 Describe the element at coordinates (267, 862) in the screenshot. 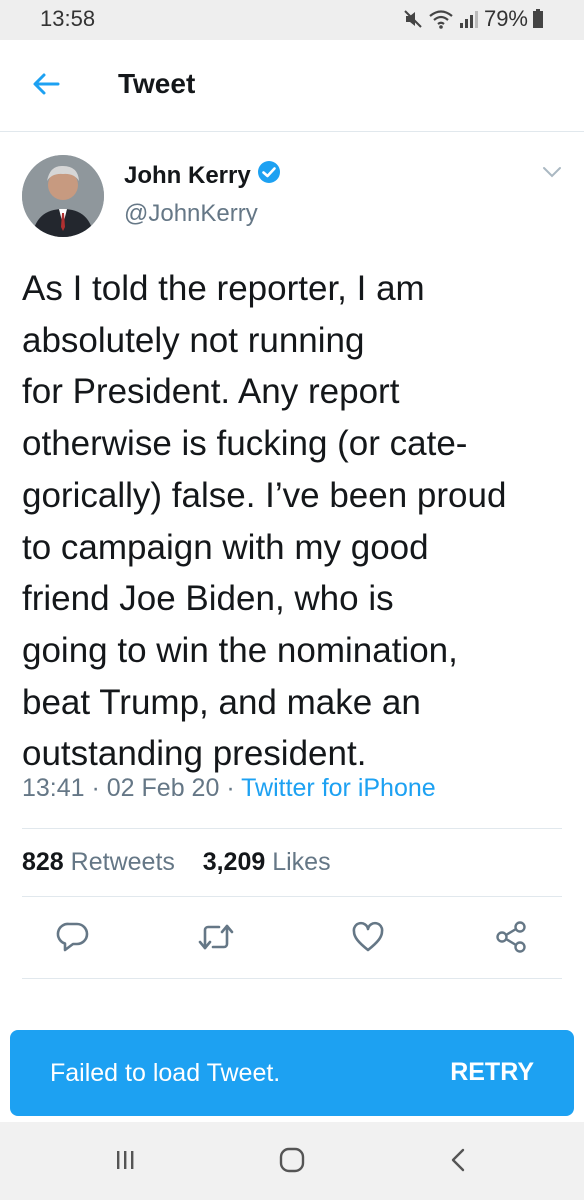

I see `likes-stat: 3,209 Likes` at that location.